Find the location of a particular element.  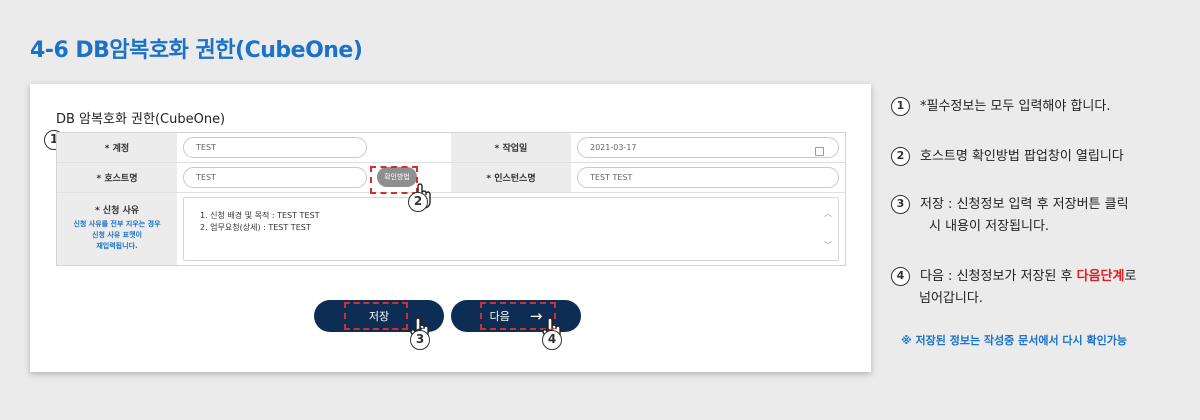

workday-label: * 작업일 is located at coordinates (511, 147).